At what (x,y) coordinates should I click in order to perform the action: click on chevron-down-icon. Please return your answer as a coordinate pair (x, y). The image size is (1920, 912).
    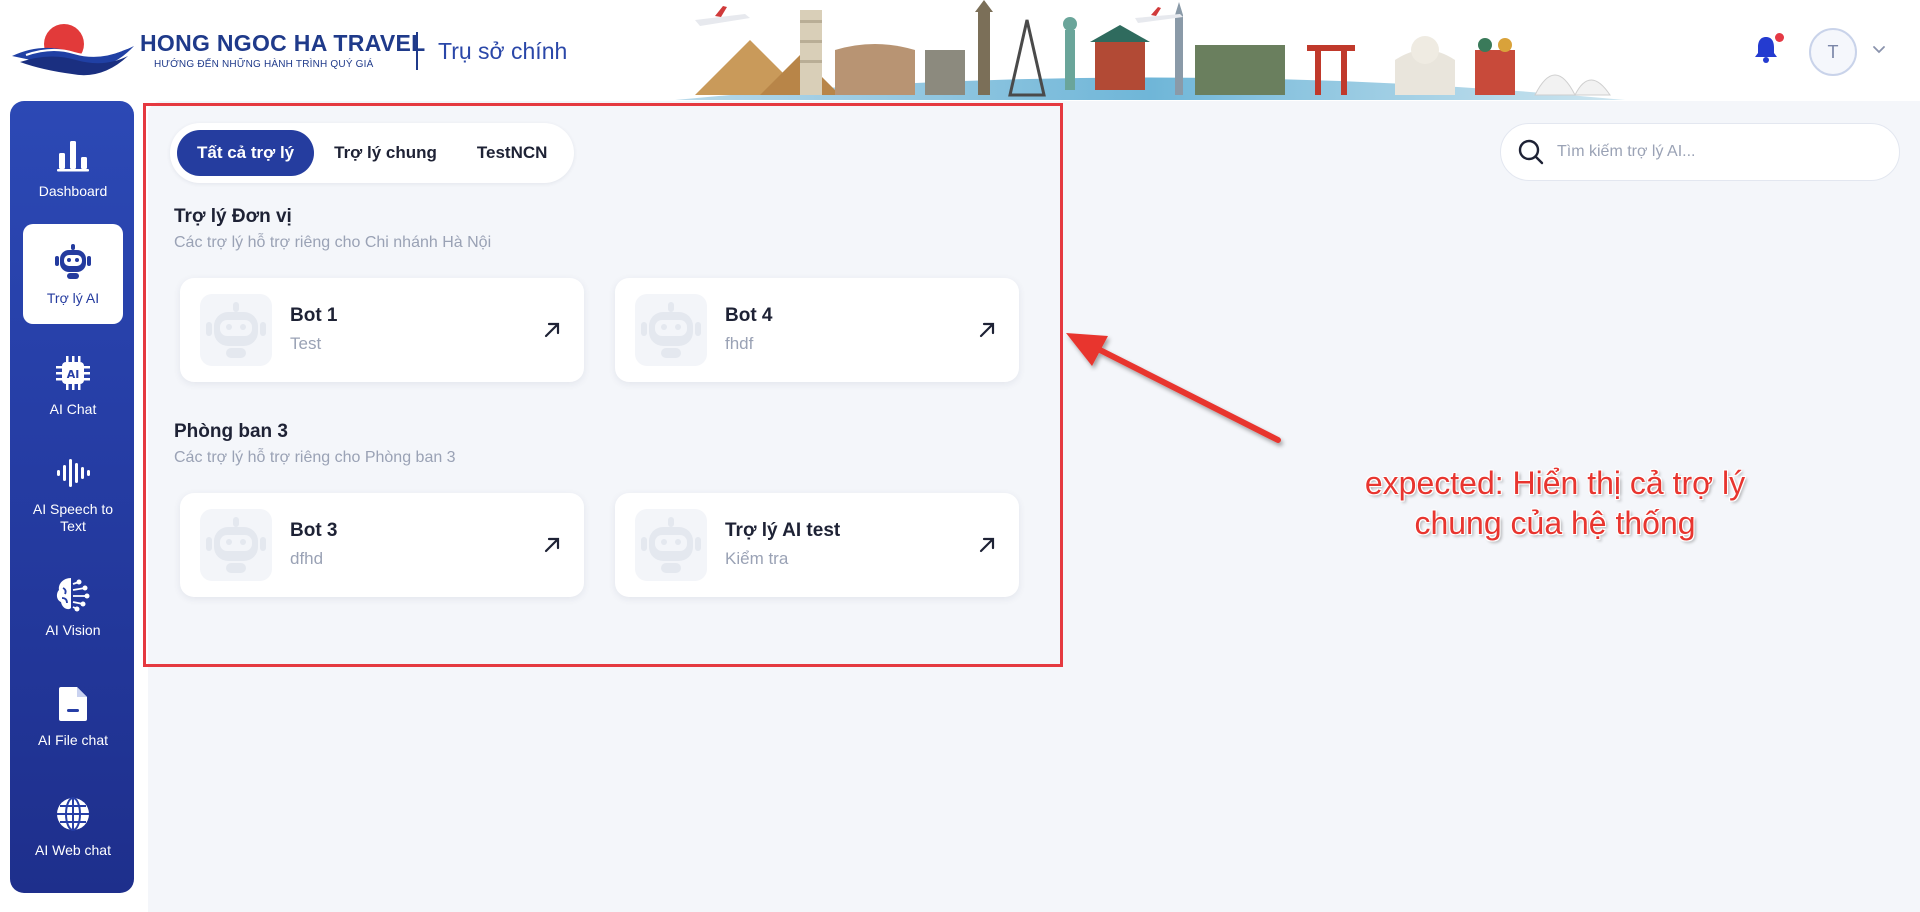
    Looking at the image, I should click on (1879, 49).